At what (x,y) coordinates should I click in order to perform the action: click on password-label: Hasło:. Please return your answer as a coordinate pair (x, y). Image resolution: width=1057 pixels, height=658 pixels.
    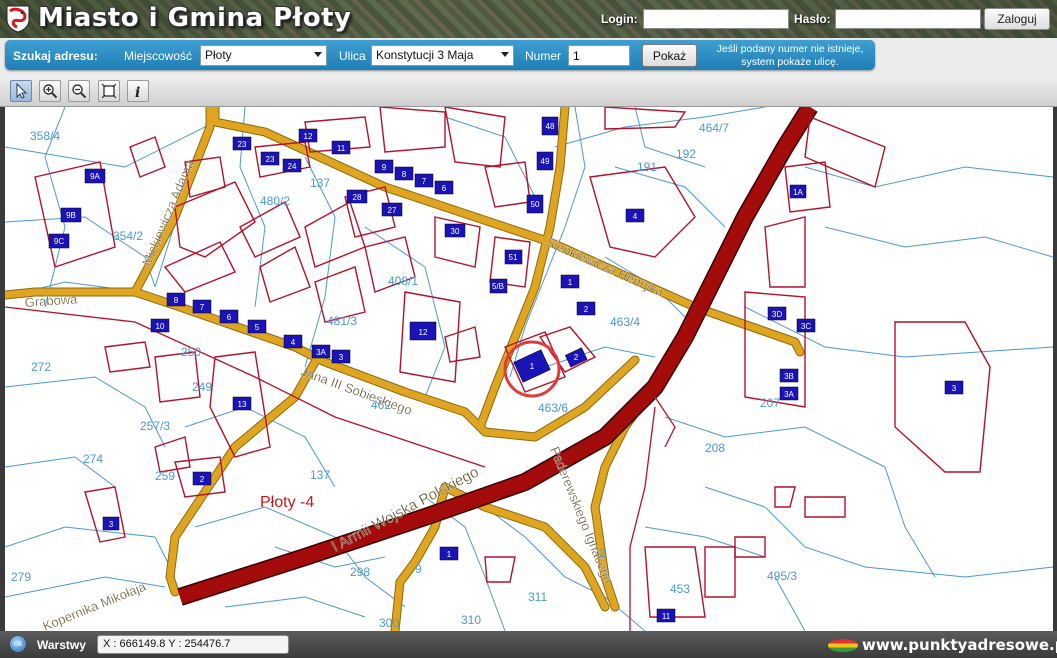
    Looking at the image, I should click on (812, 19).